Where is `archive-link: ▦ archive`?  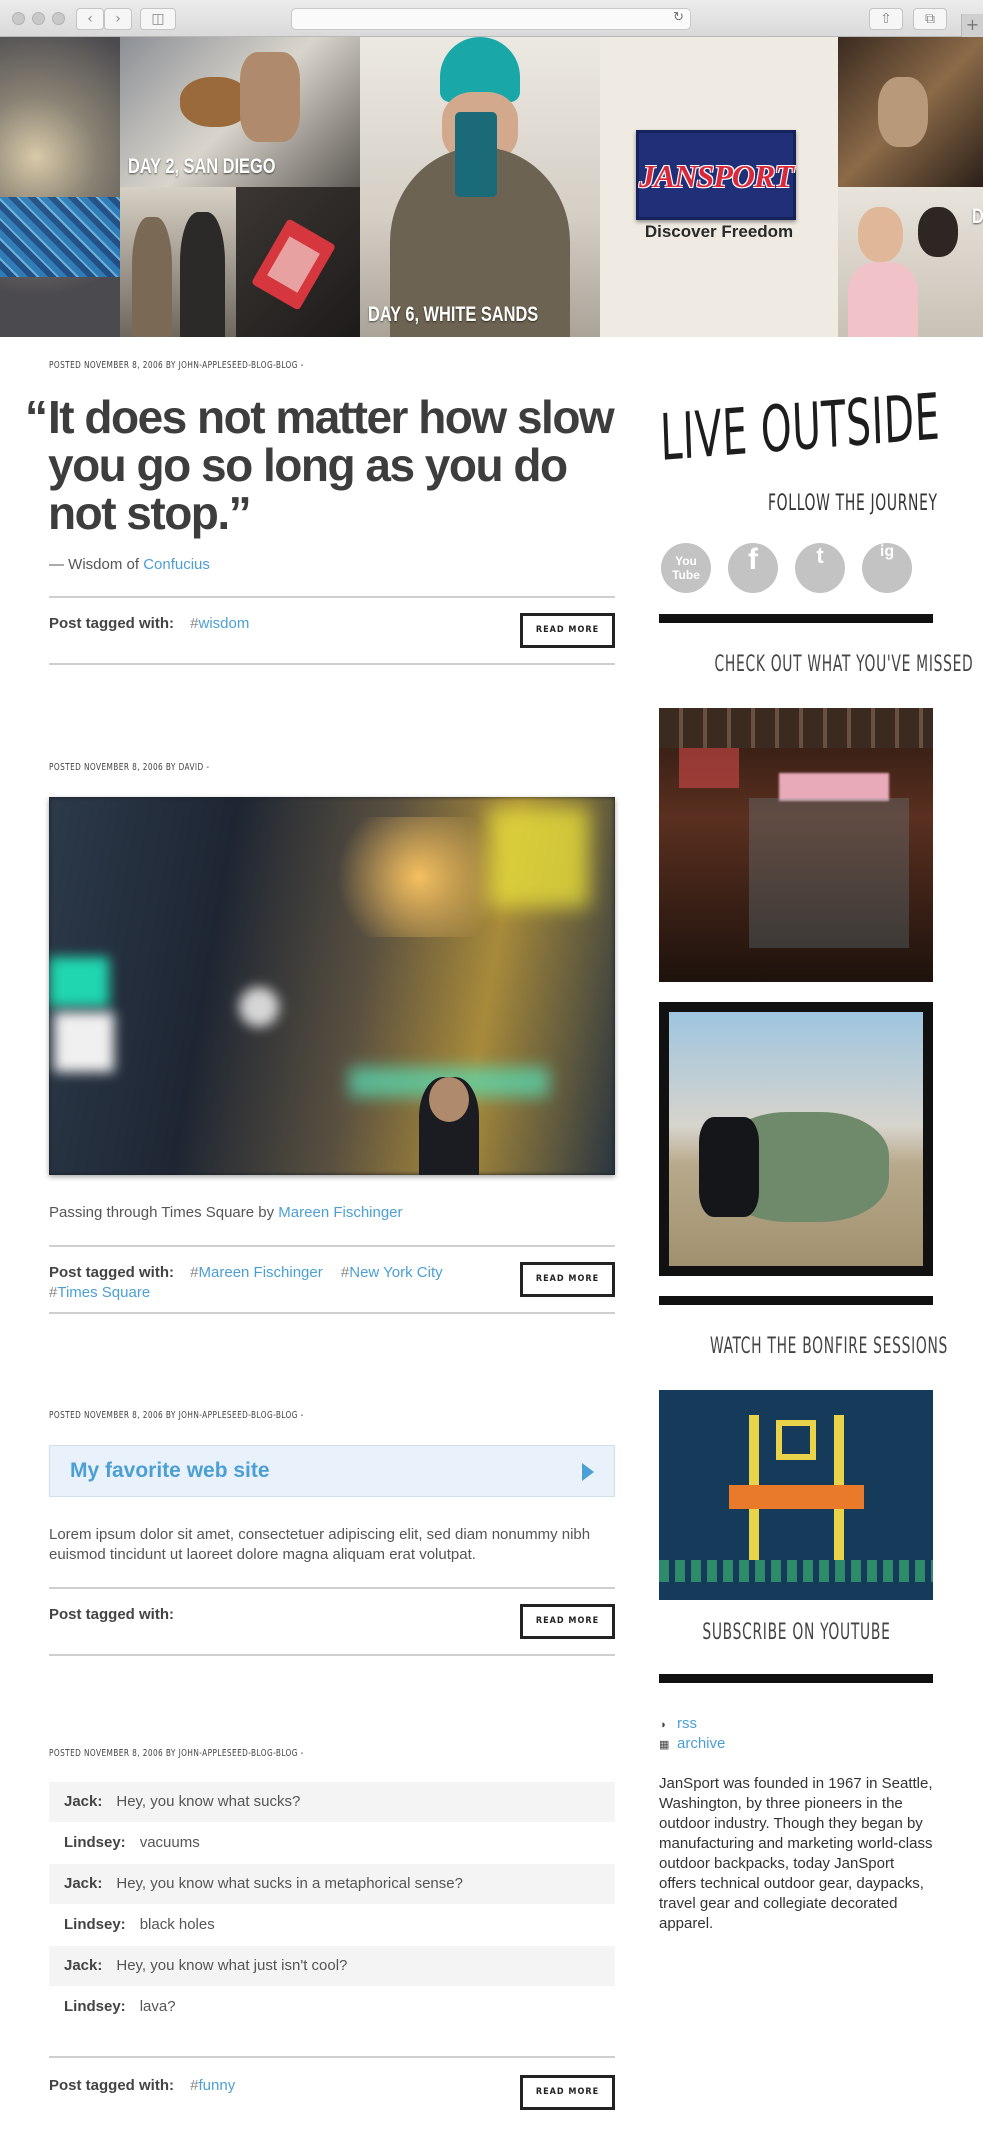
archive-link: ▦ archive is located at coordinates (692, 1743).